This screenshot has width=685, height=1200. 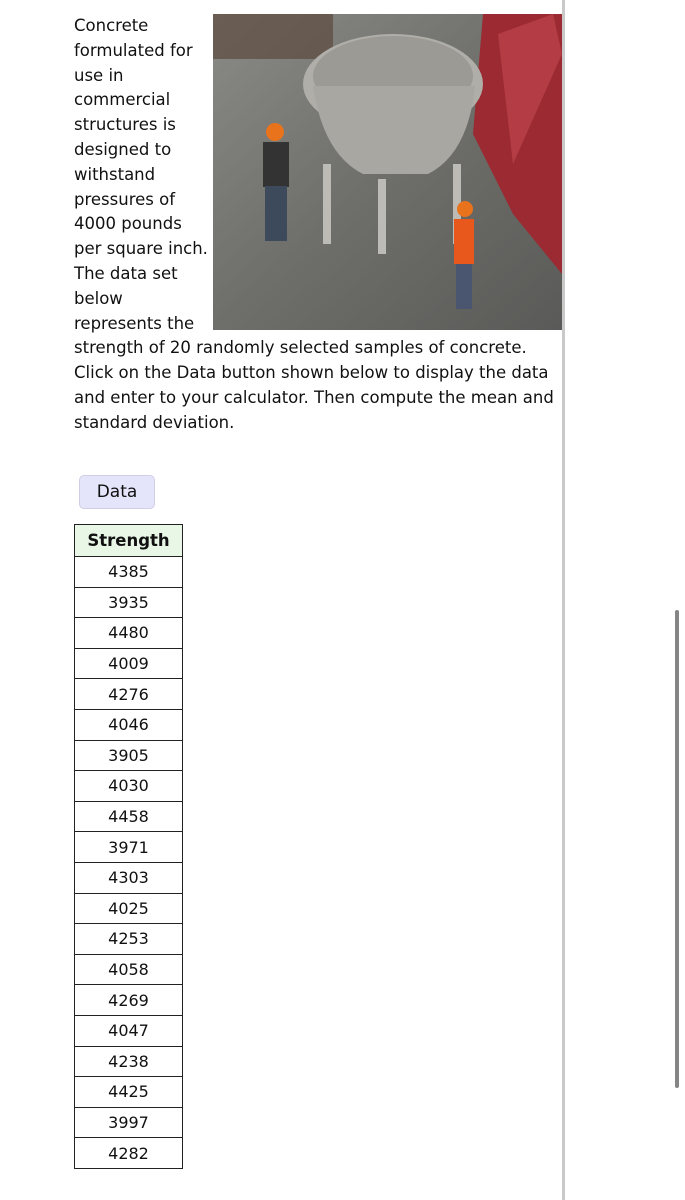 I want to click on table-row: 3997, so click(x=128, y=1122).